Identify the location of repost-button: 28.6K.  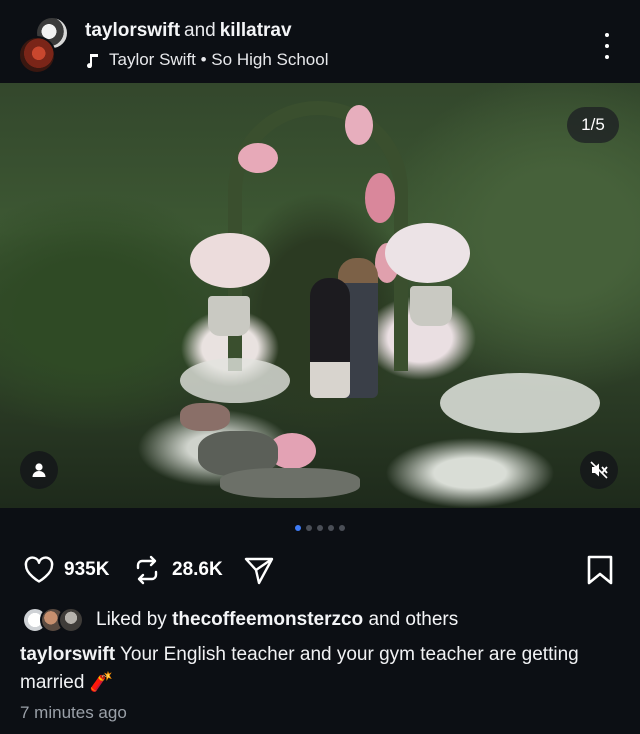
(176, 570).